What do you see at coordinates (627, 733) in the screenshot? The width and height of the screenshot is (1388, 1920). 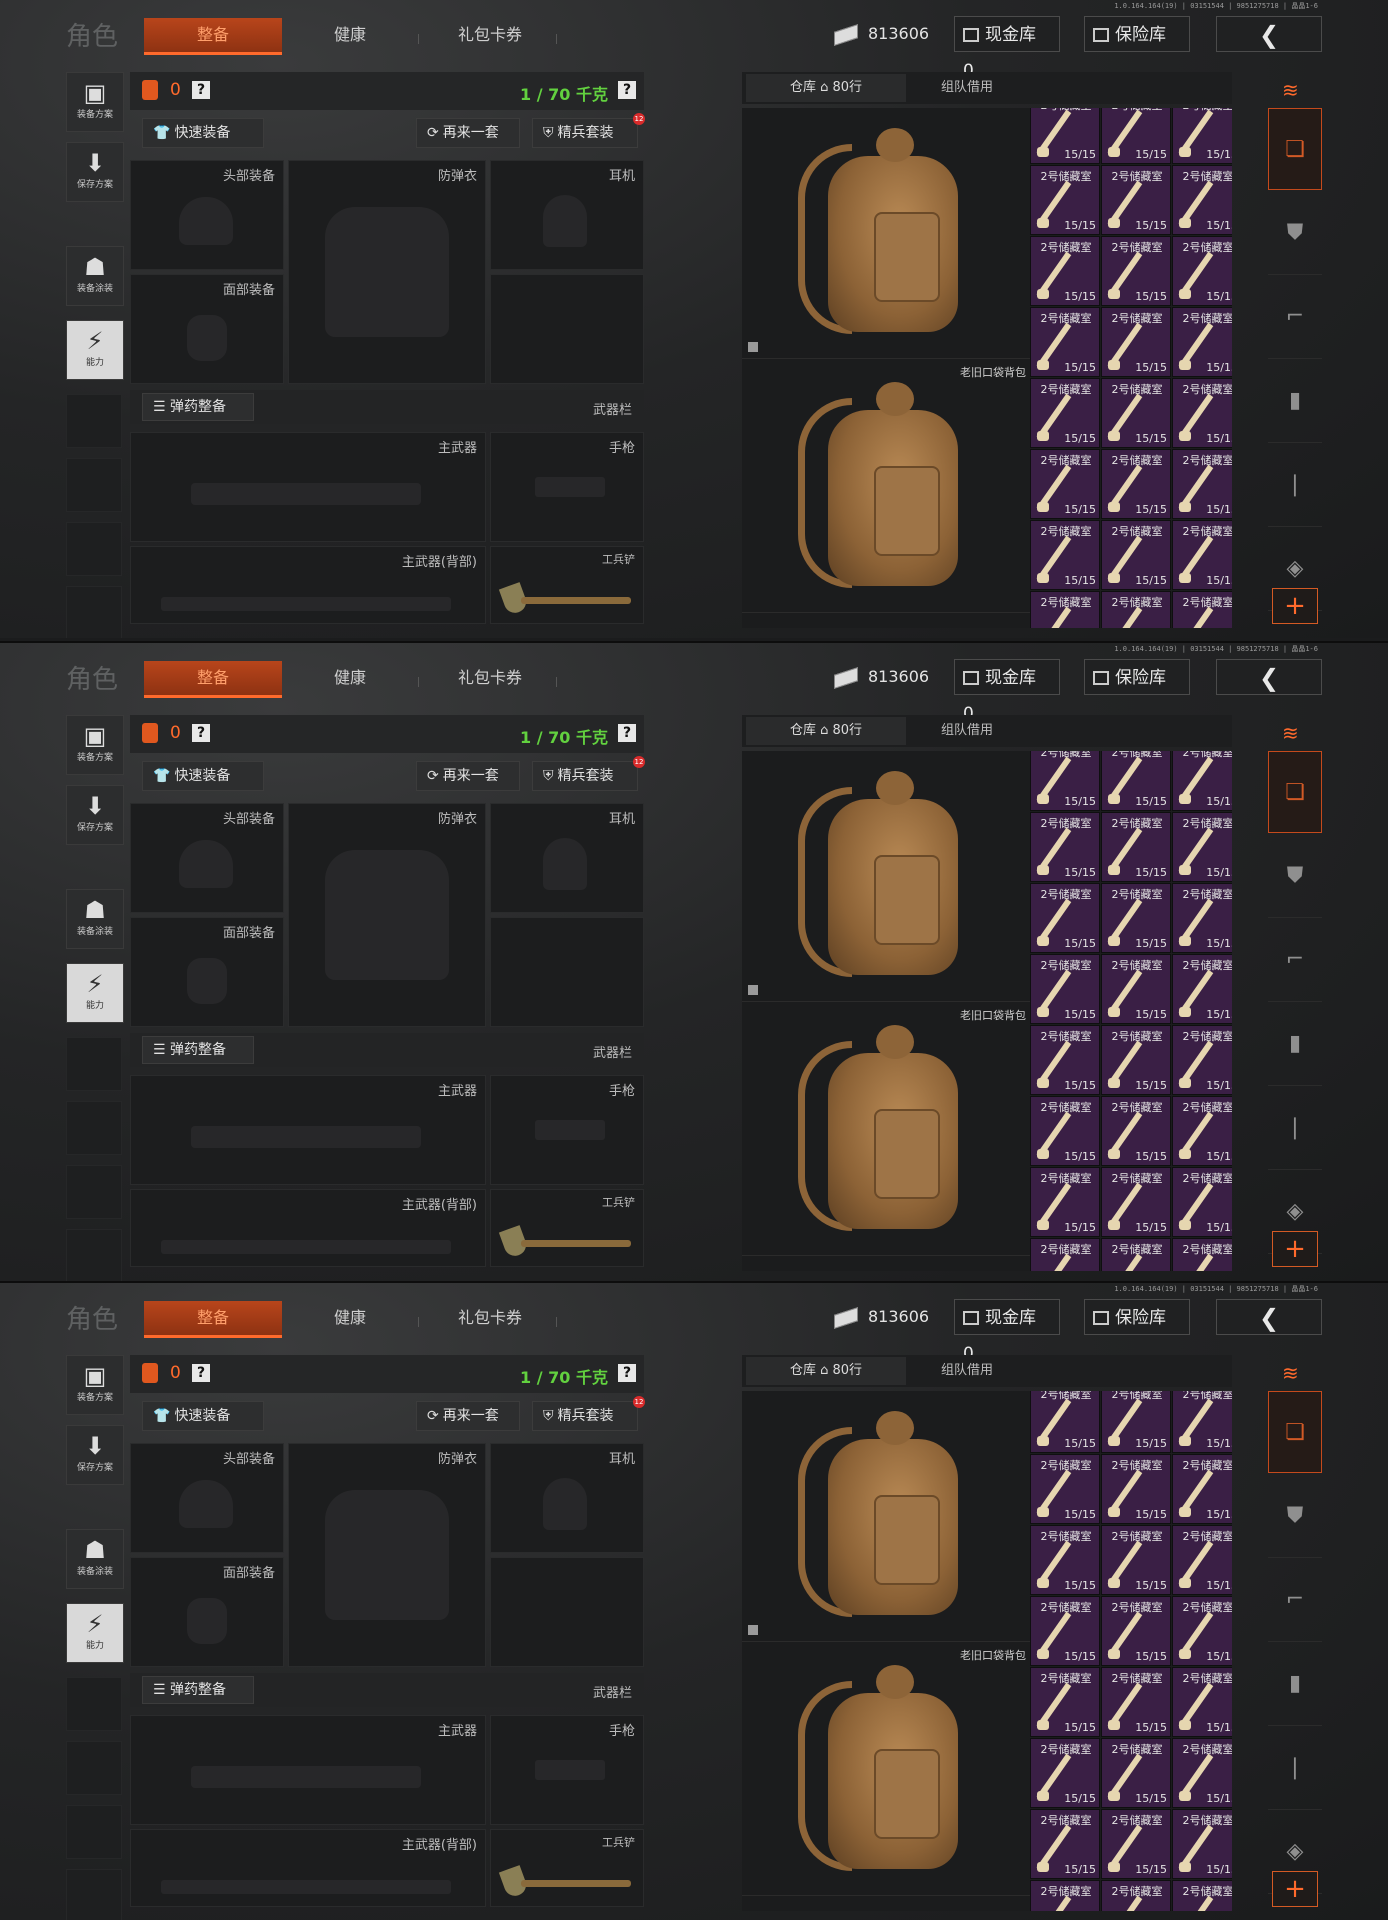 I see `weight-help-button: ?` at bounding box center [627, 733].